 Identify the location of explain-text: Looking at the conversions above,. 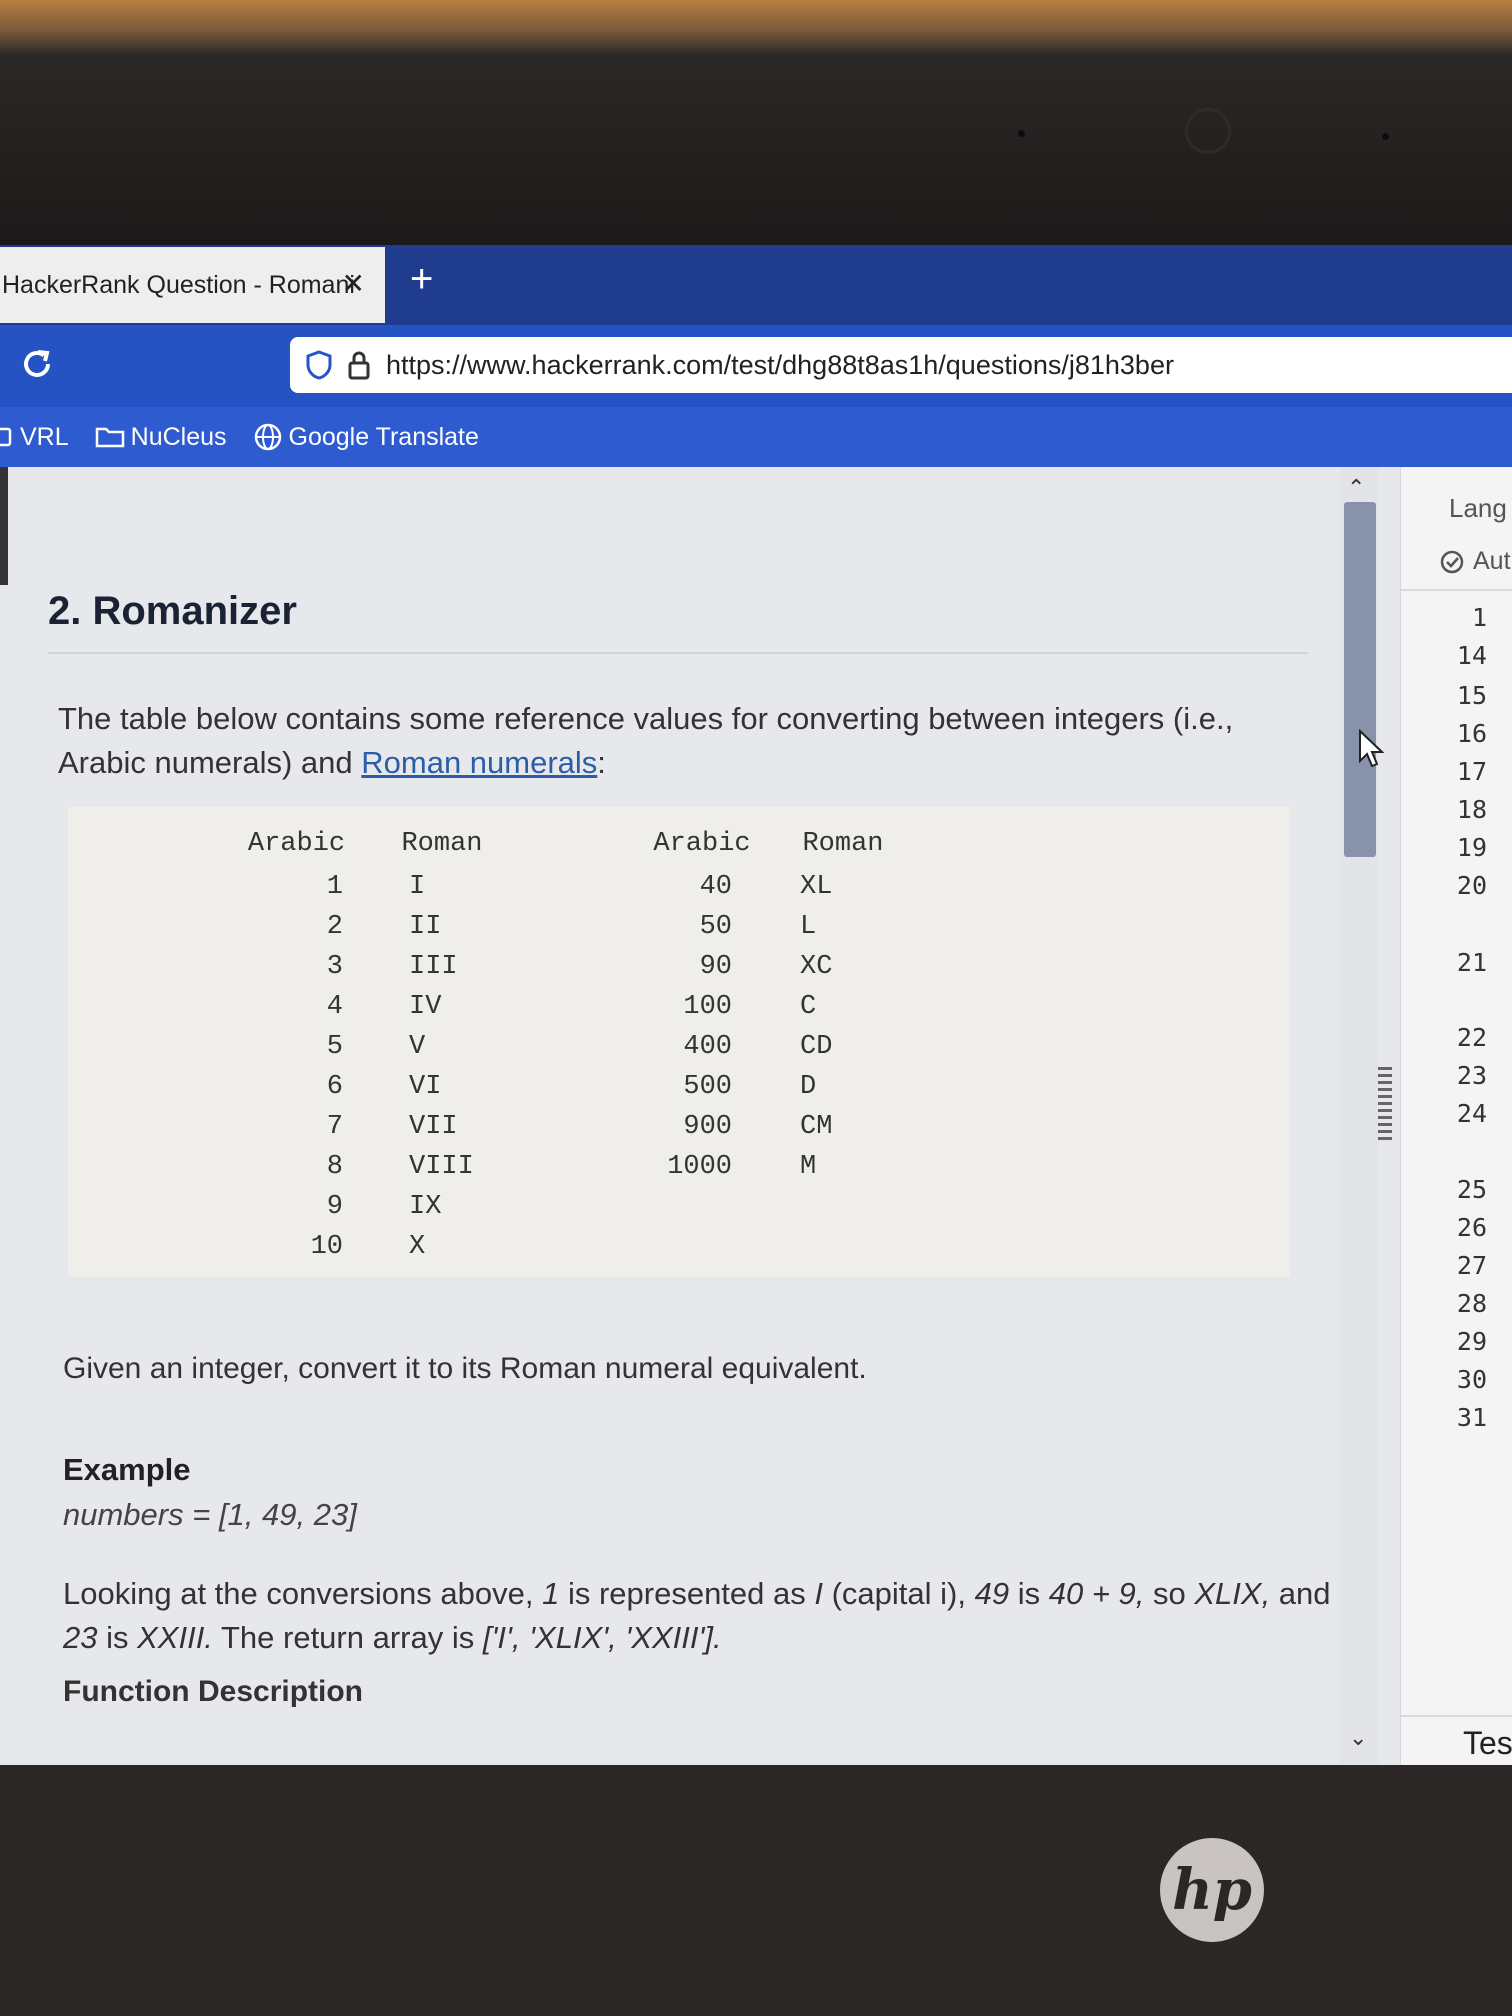
(303, 1593).